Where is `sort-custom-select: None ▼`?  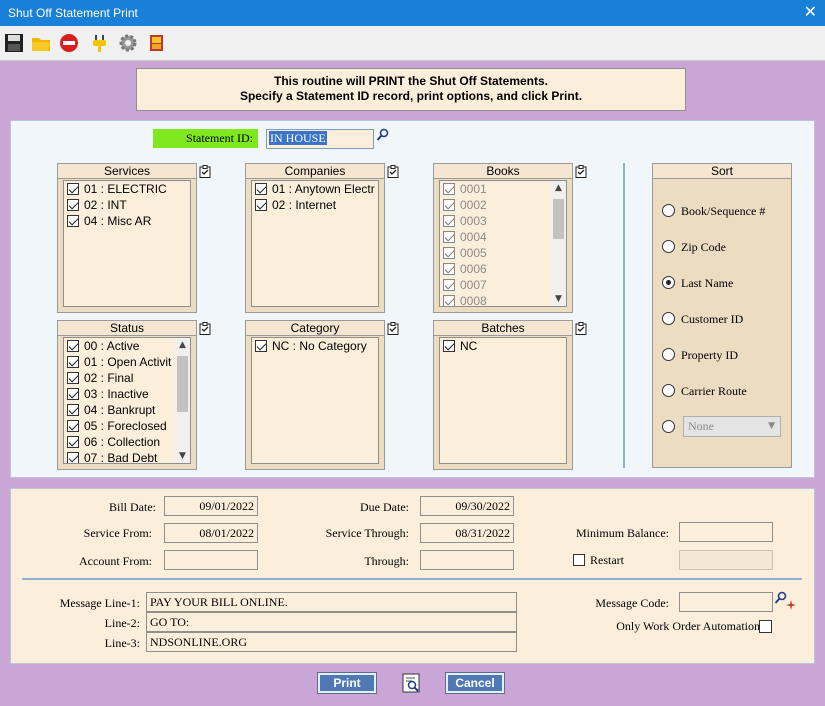
sort-custom-select: None ▼ is located at coordinates (732, 426).